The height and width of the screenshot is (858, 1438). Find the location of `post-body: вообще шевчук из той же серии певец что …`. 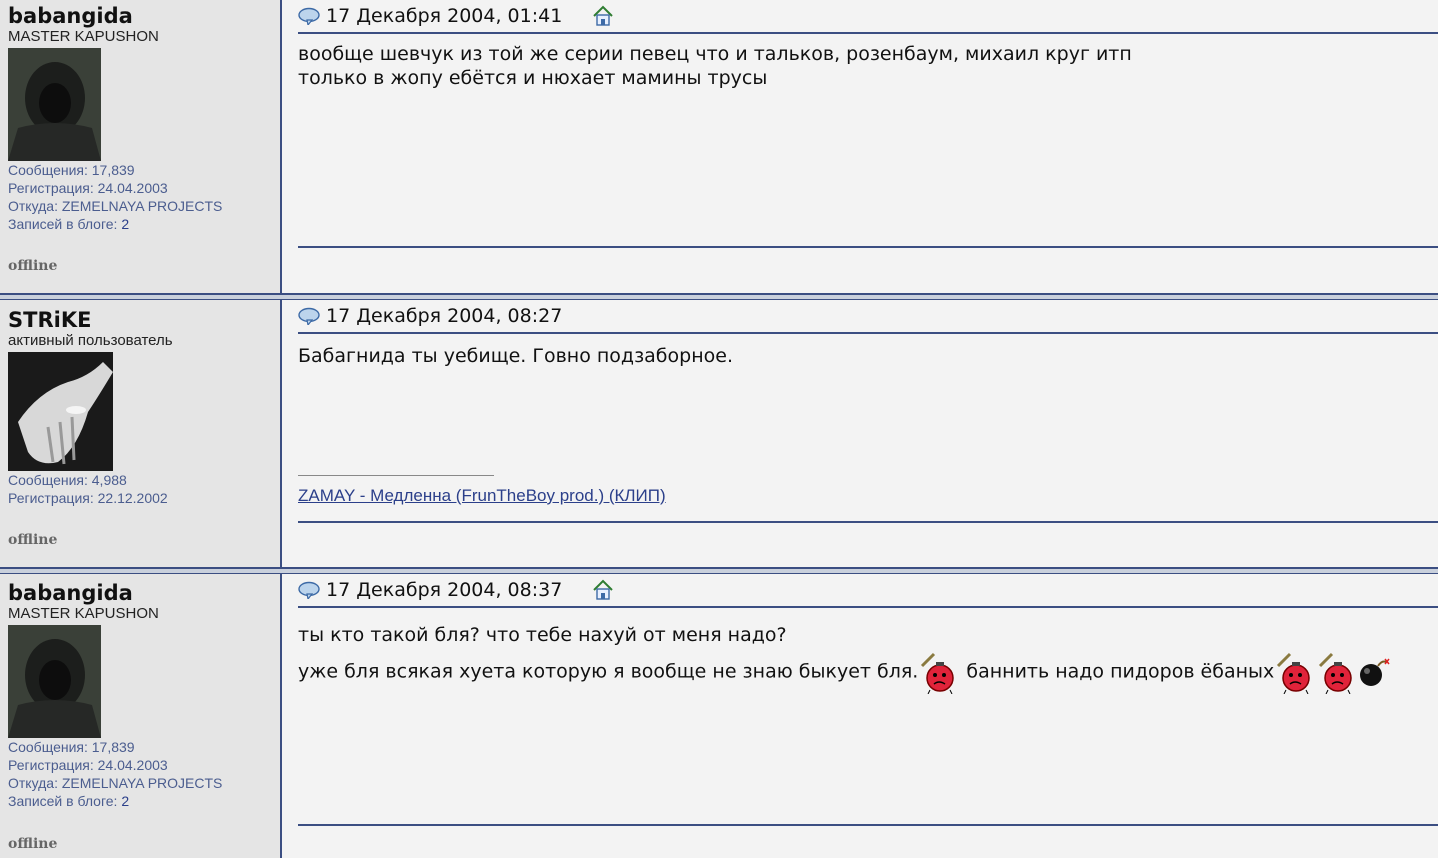

post-body: вообще шевчук из той же серии певец что … is located at coordinates (715, 66).